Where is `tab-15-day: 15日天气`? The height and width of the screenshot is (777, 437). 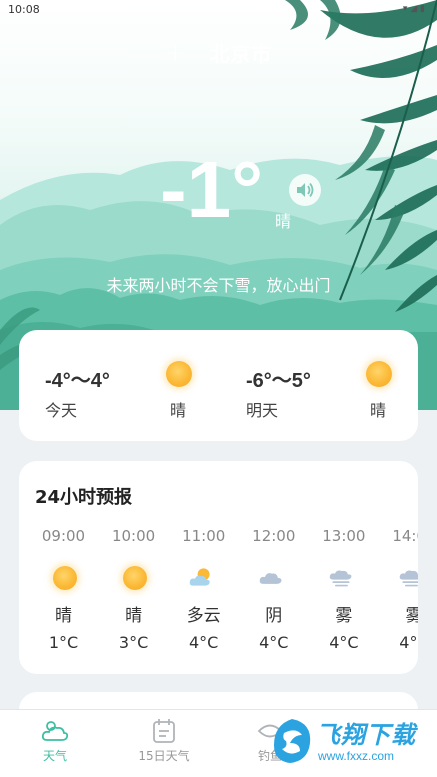
tab-15-day: 15日天气 is located at coordinates (164, 741).